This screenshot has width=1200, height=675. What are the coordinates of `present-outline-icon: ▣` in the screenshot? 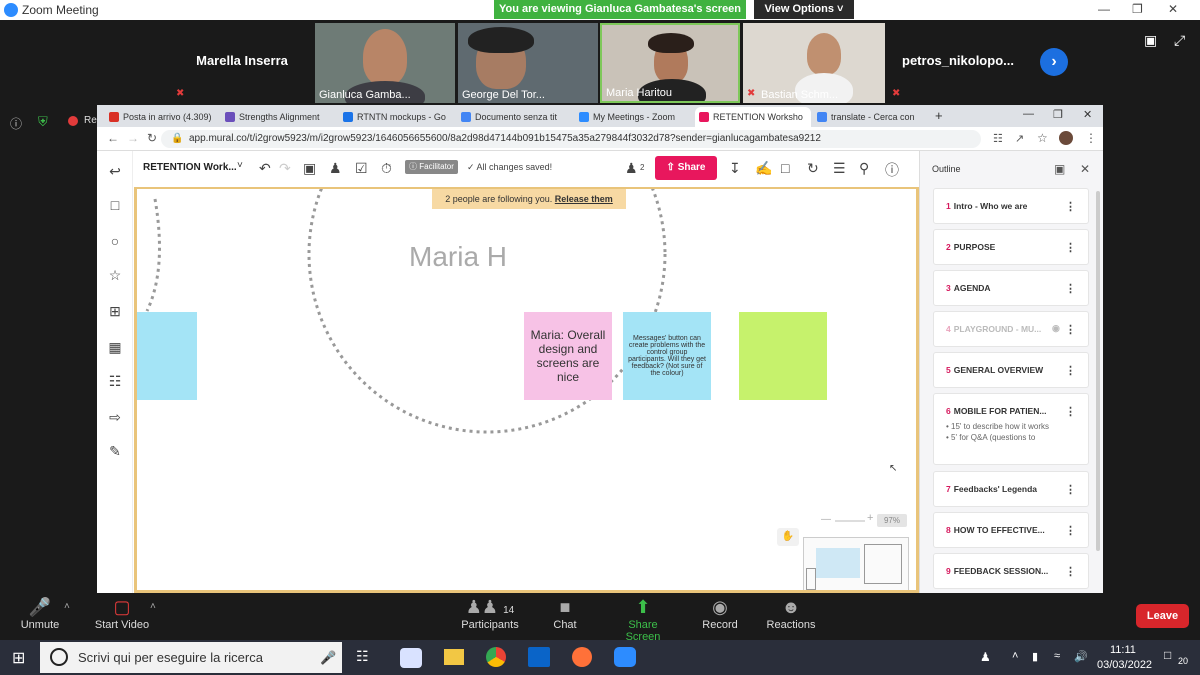 It's located at (1059, 169).